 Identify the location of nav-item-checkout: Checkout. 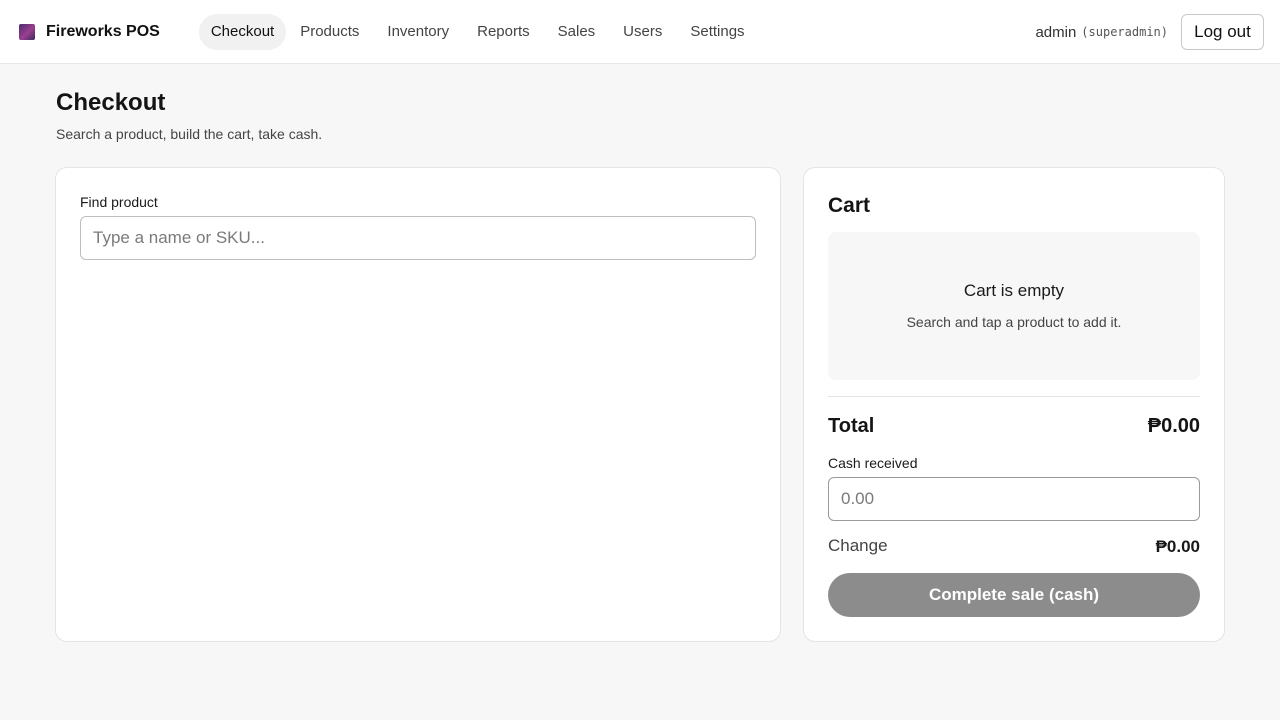
(242, 31).